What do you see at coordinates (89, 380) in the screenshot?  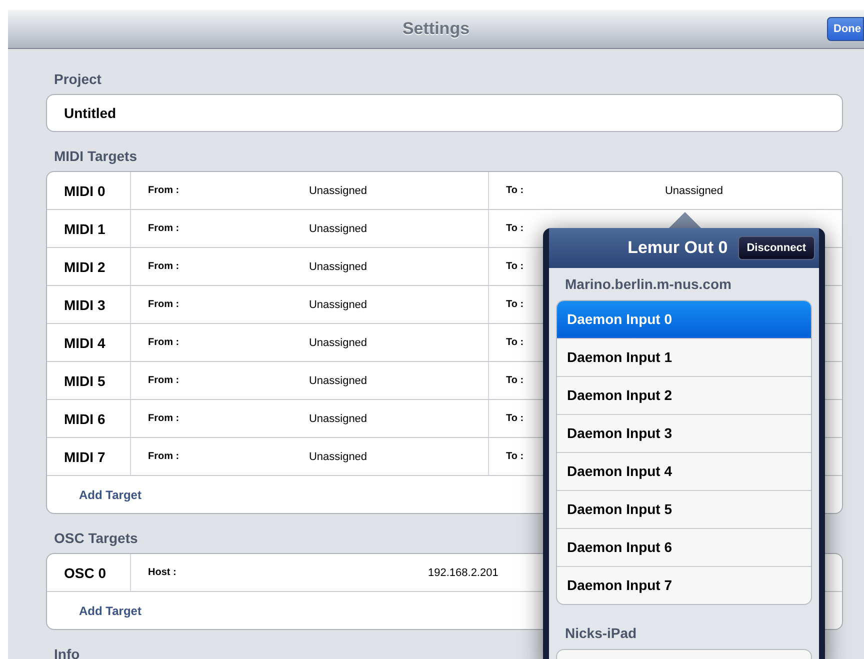 I see `target-name: MIDI 5` at bounding box center [89, 380].